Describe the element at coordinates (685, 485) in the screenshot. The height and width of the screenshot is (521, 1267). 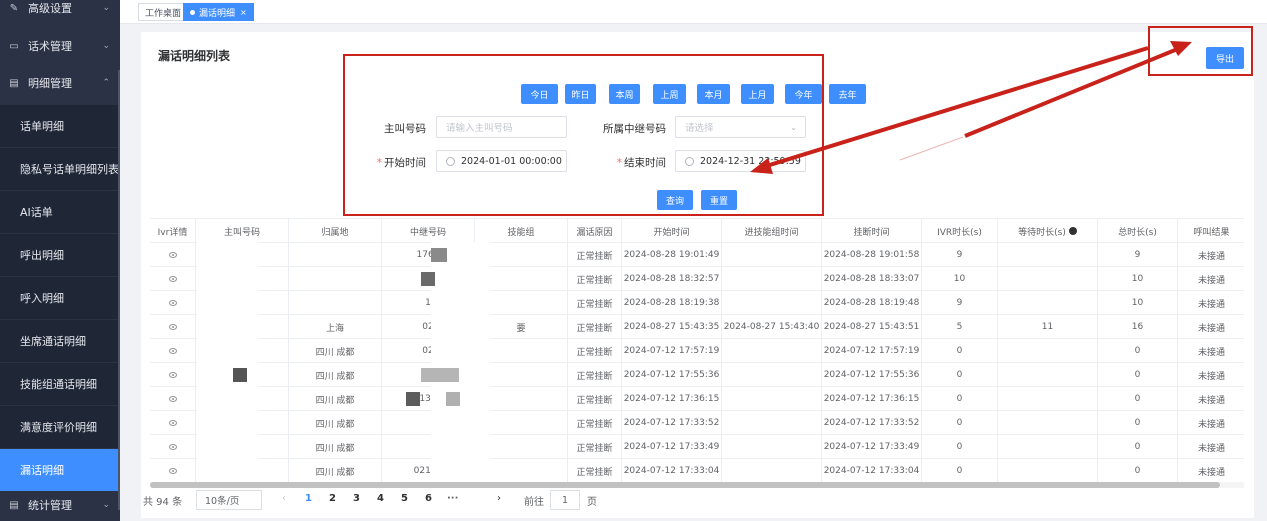
I see `scrollbar-thumb` at that location.